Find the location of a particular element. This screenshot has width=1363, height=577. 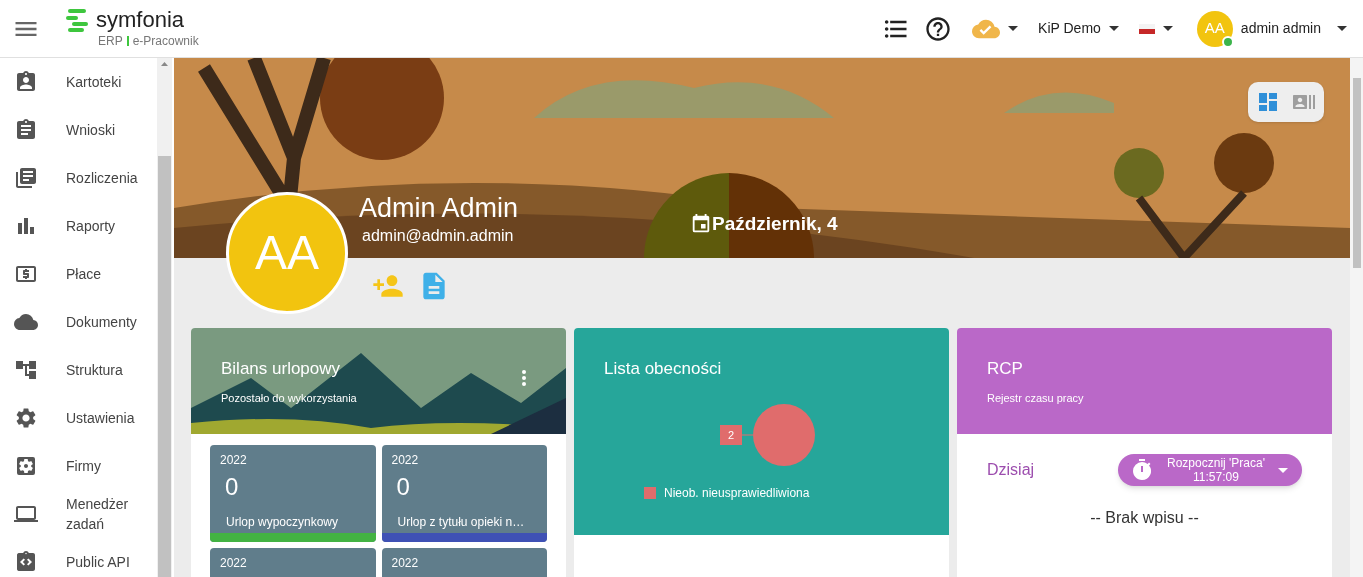

scroll-up-arrow-icon is located at coordinates (164, 64).